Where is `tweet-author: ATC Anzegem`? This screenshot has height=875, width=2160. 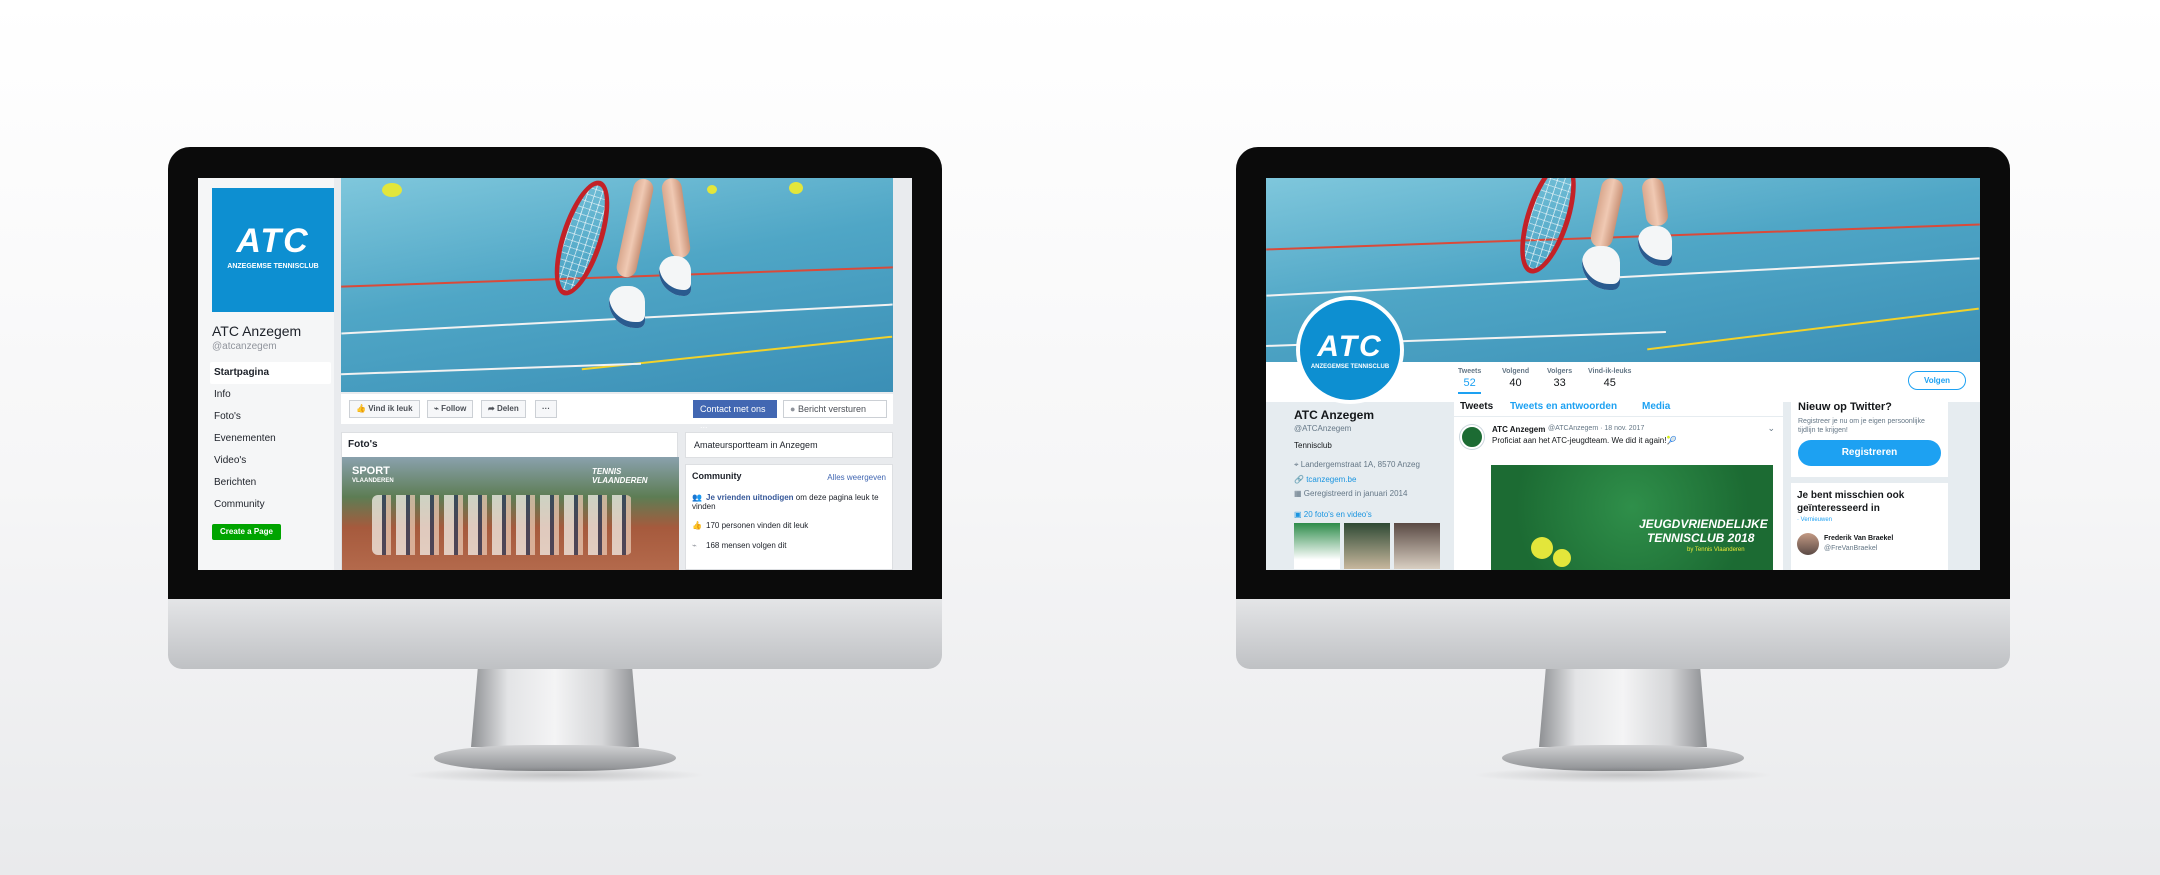 tweet-author: ATC Anzegem is located at coordinates (1518, 429).